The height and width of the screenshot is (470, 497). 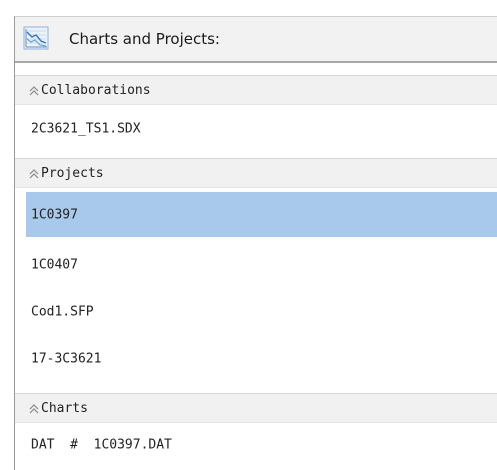 What do you see at coordinates (261, 358) in the screenshot?
I see `list-item-project: 17-3C3621` at bounding box center [261, 358].